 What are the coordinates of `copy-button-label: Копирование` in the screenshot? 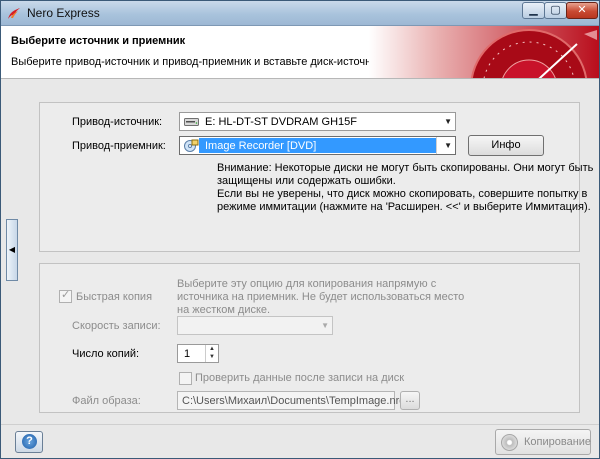 It's located at (558, 442).